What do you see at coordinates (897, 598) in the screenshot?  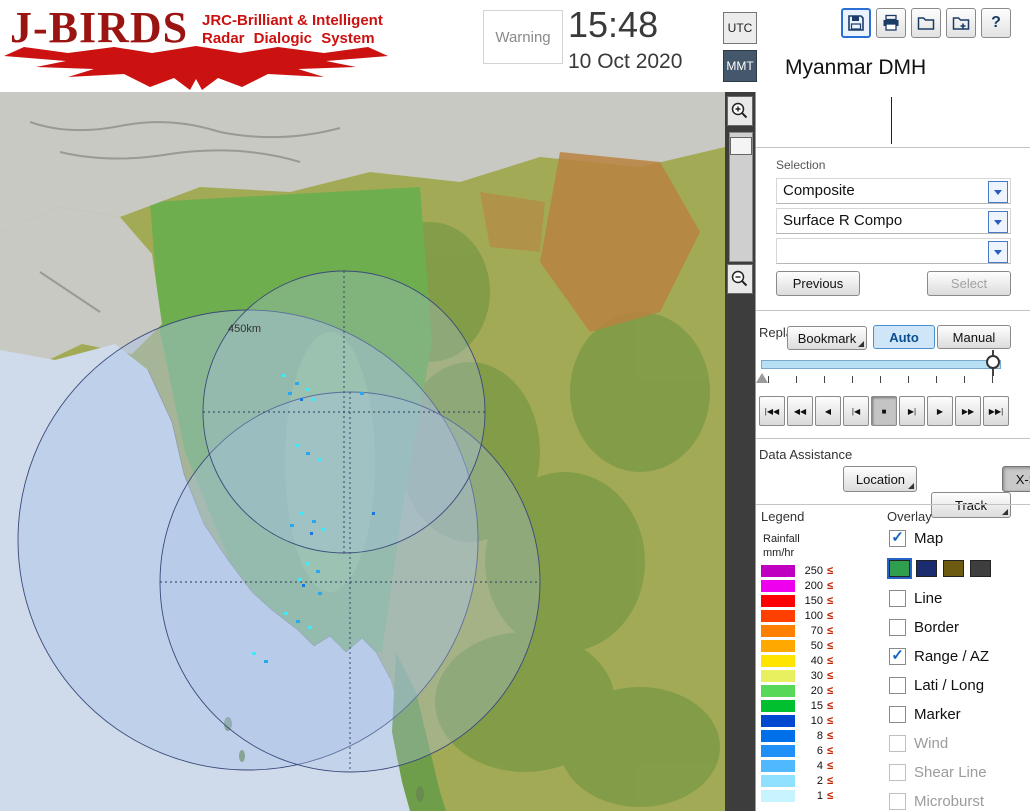 I see `checkbox-line` at bounding box center [897, 598].